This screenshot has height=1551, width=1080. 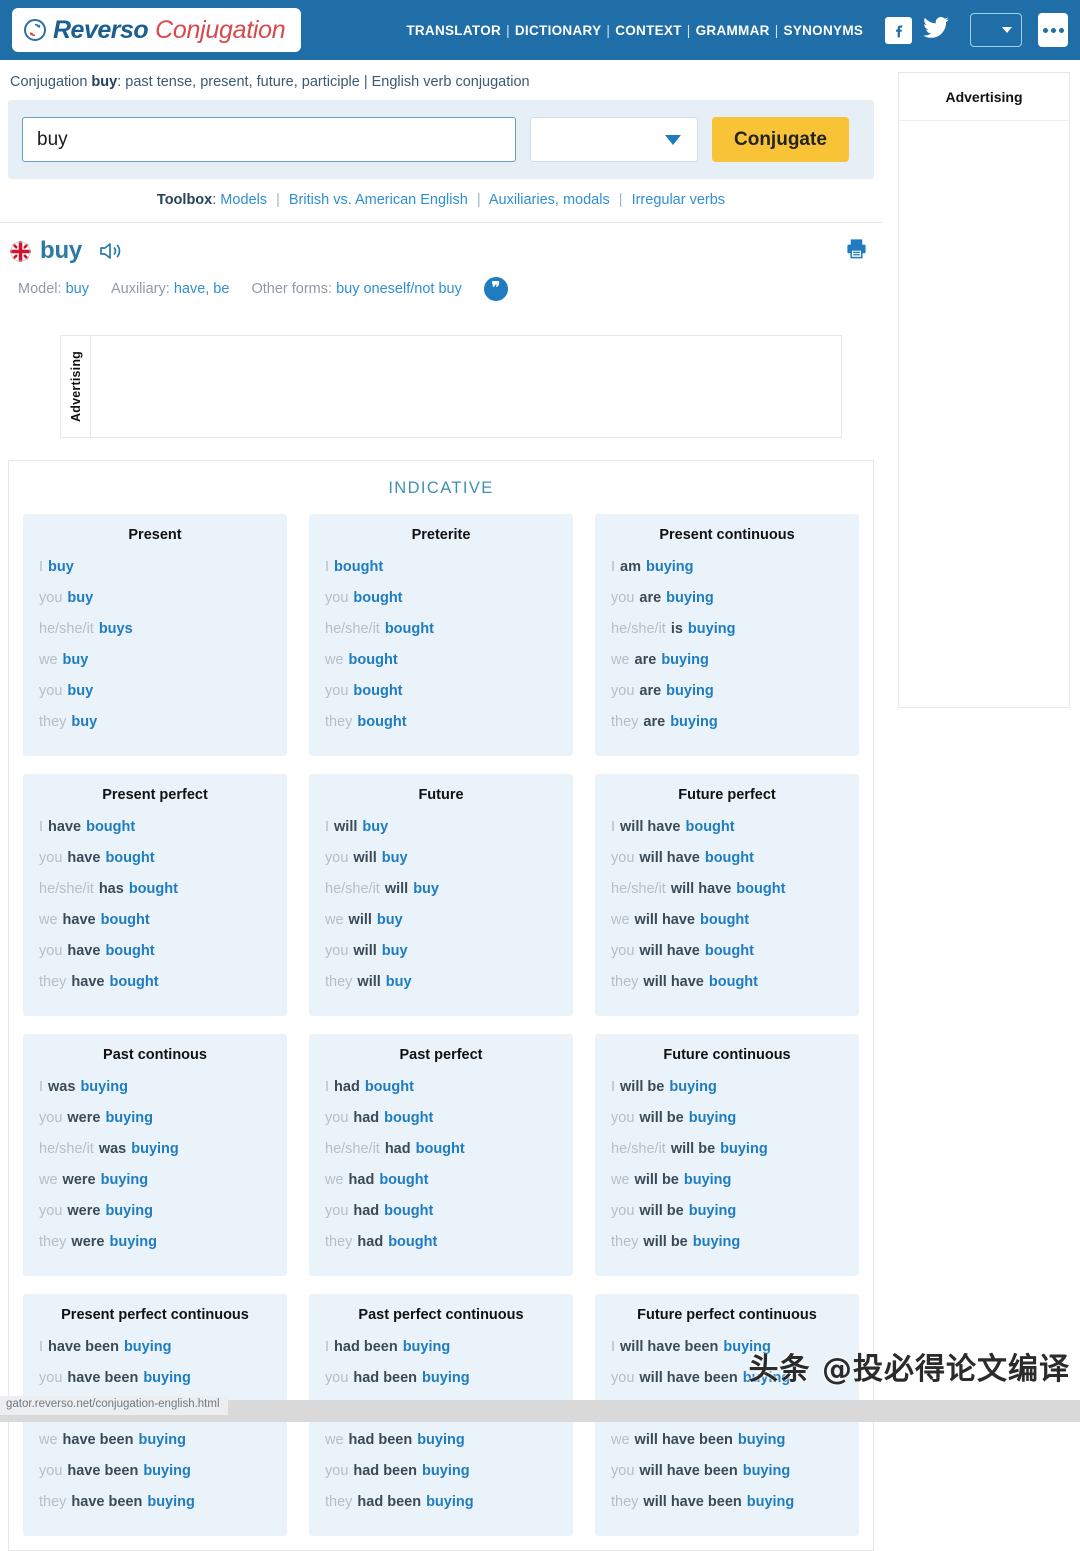 What do you see at coordinates (292, 289) in the screenshot?
I see `other-forms-label: Other forms:` at bounding box center [292, 289].